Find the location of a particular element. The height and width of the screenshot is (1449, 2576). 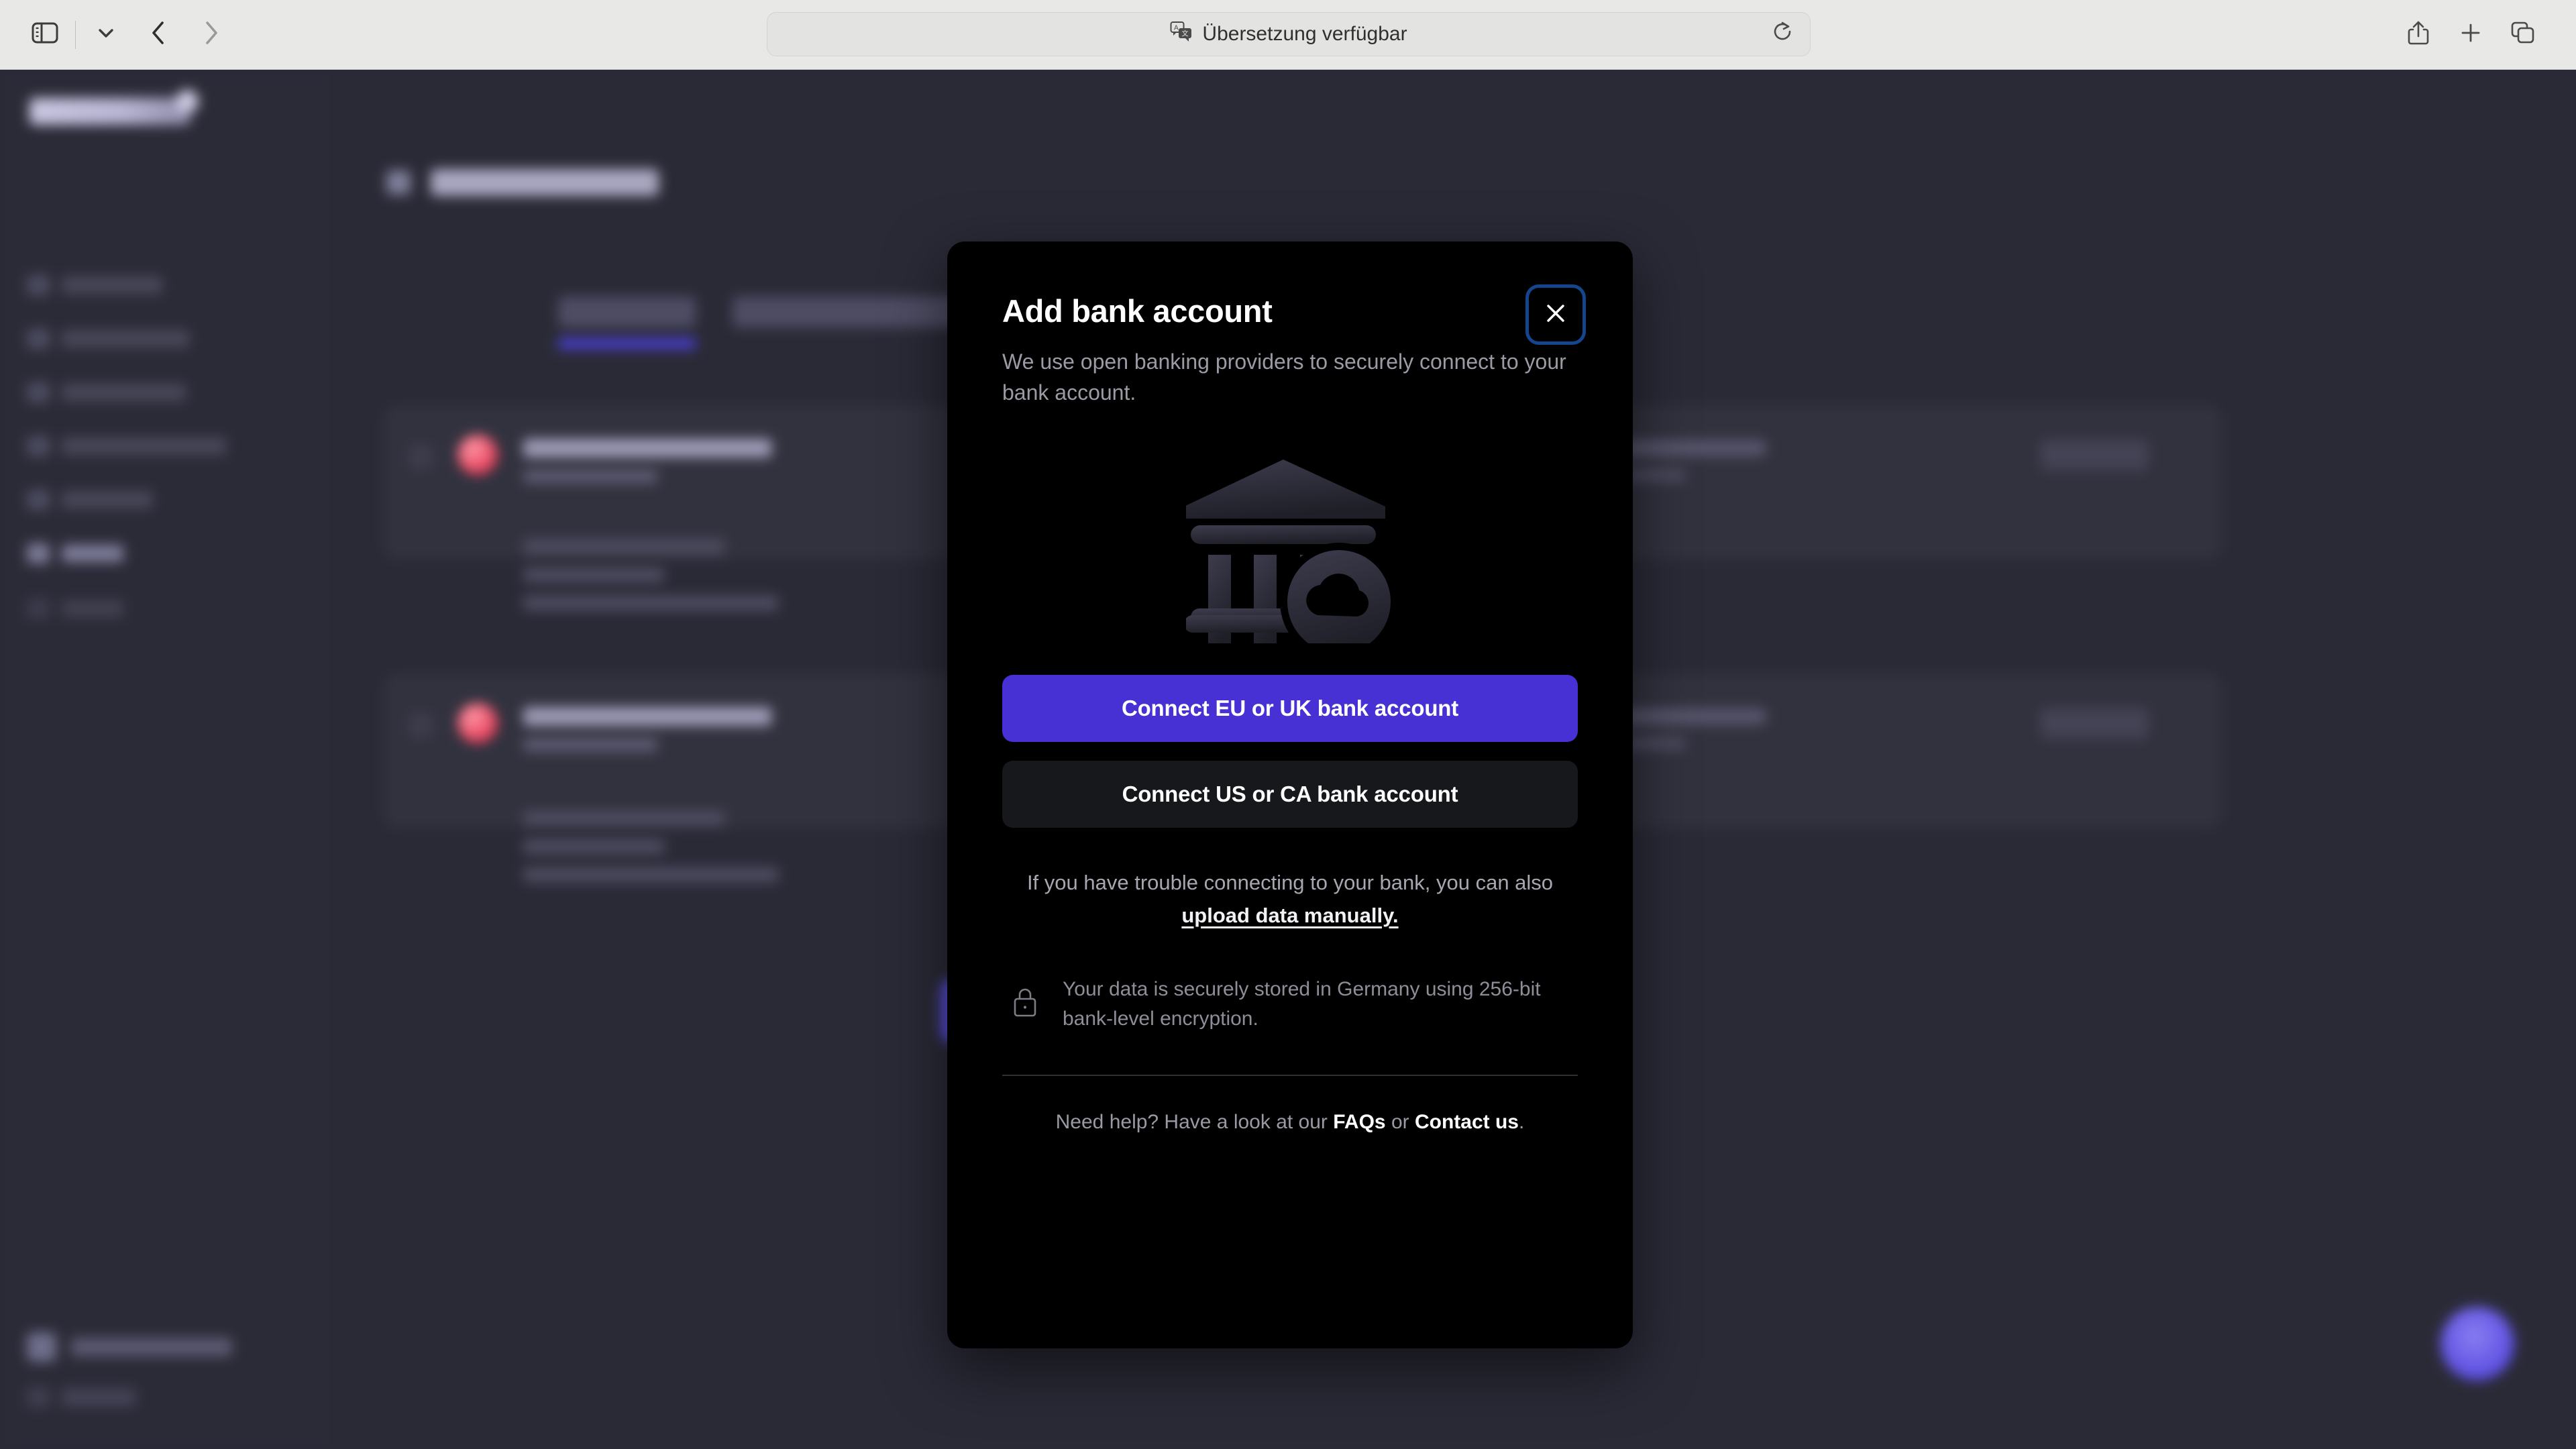

back-button is located at coordinates (158, 34).